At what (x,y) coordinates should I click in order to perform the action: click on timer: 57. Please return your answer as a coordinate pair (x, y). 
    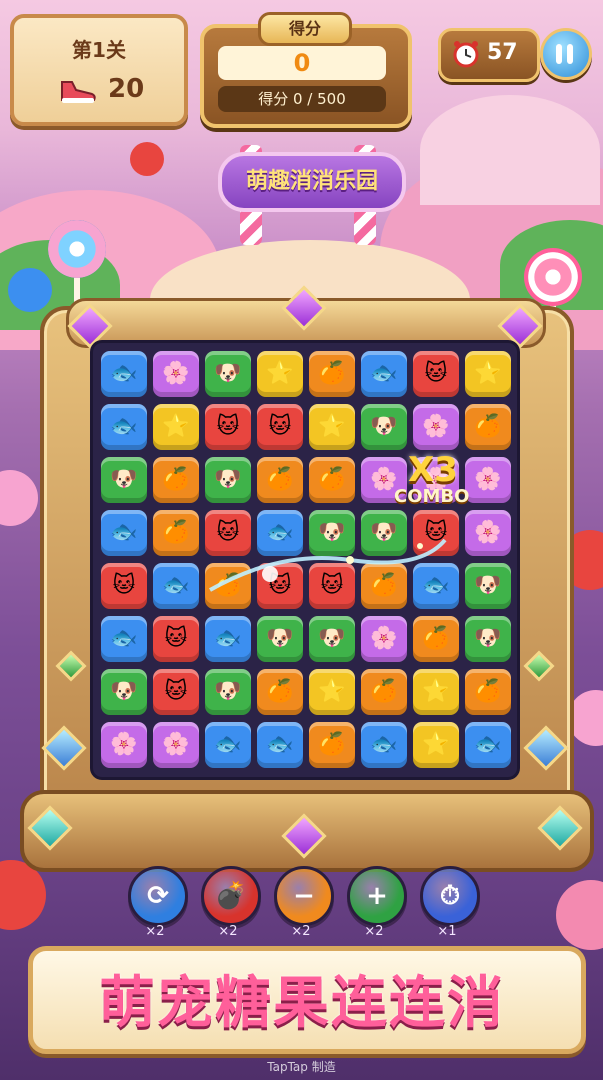
    Looking at the image, I should click on (489, 55).